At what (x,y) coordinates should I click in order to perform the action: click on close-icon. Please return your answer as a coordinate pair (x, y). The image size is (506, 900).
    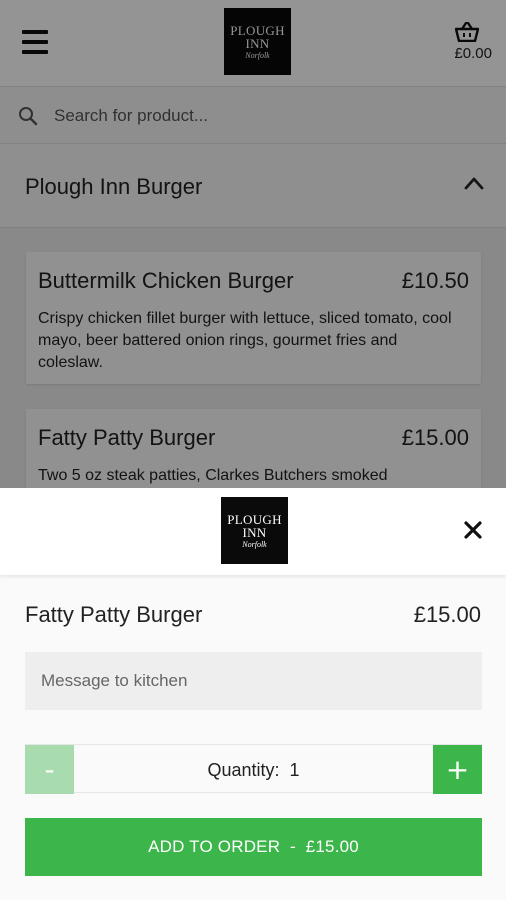
    Looking at the image, I should click on (473, 530).